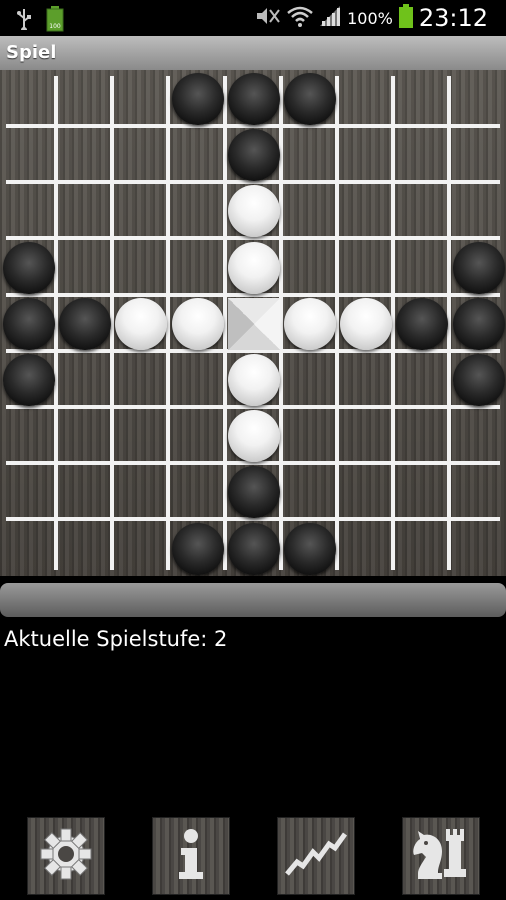  I want to click on battery-small-icon: 100, so click(55, 21).